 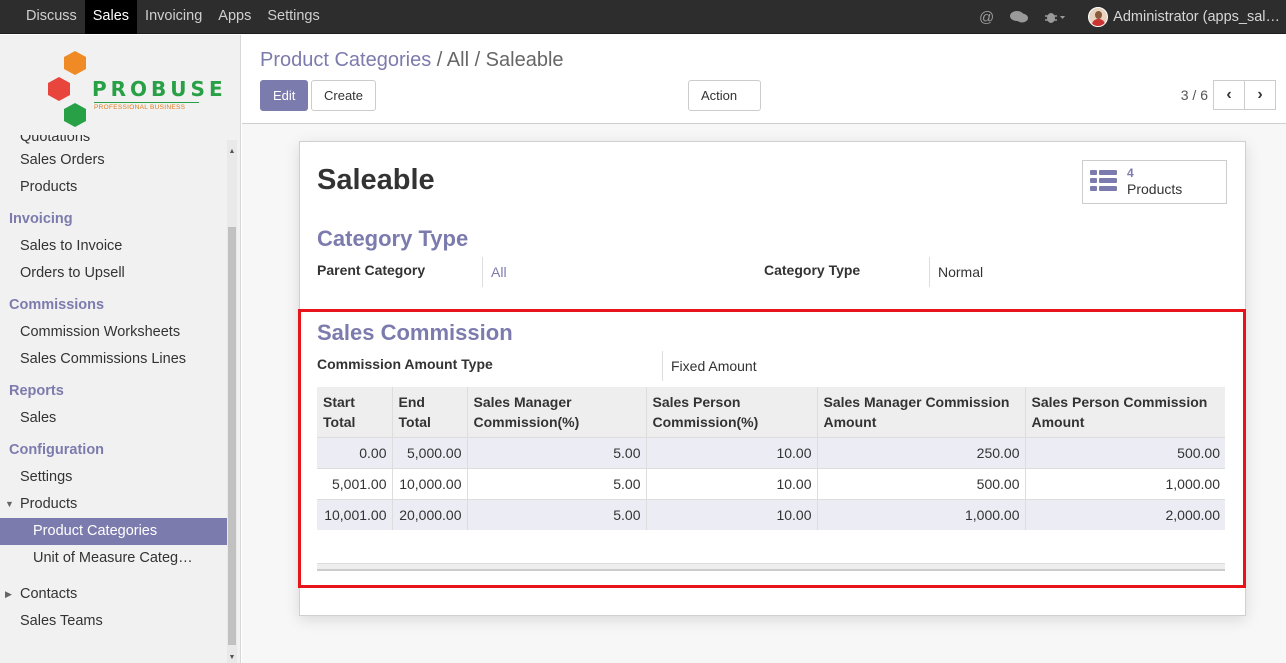 What do you see at coordinates (505, 60) in the screenshot?
I see `breadcrumb-current: All / Saleable` at bounding box center [505, 60].